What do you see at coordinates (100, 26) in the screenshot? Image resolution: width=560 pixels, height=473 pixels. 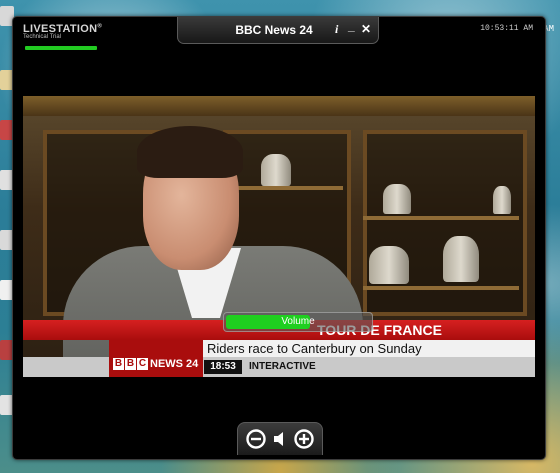 I see `brand-trademark: ®` at bounding box center [100, 26].